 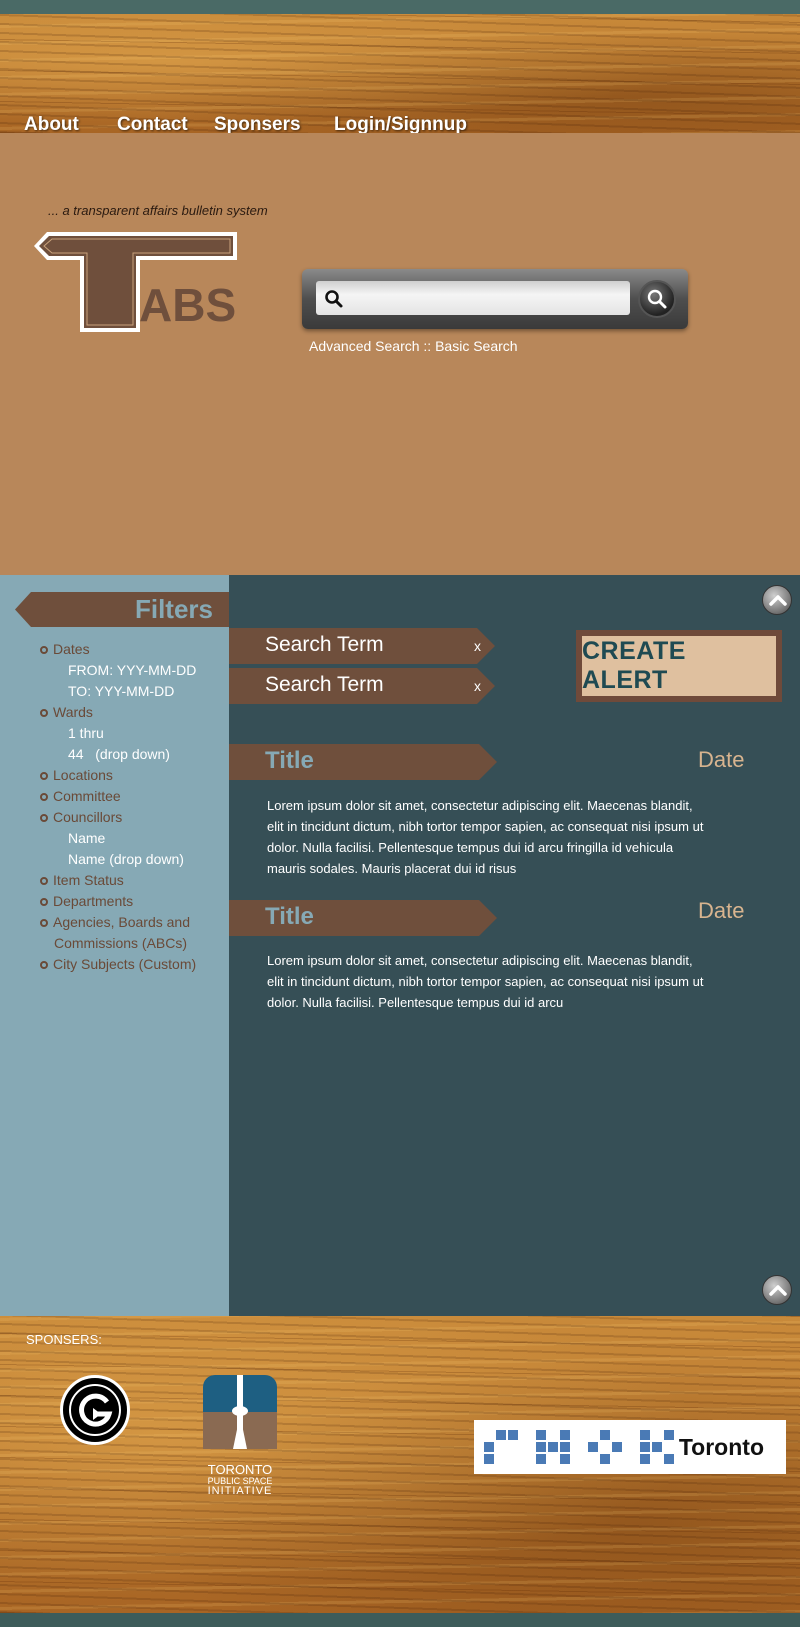 I want to click on filter-wards: Wards, so click(x=118, y=712).